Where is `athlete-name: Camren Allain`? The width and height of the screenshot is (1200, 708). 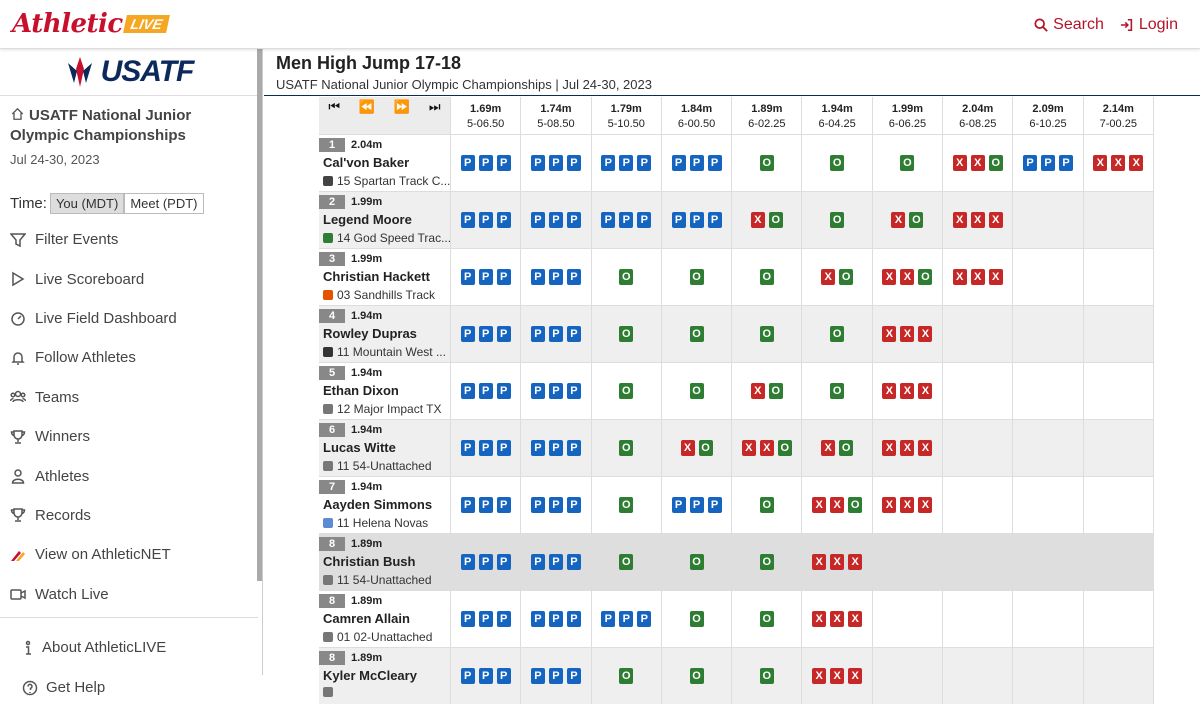 athlete-name: Camren Allain is located at coordinates (384, 618).